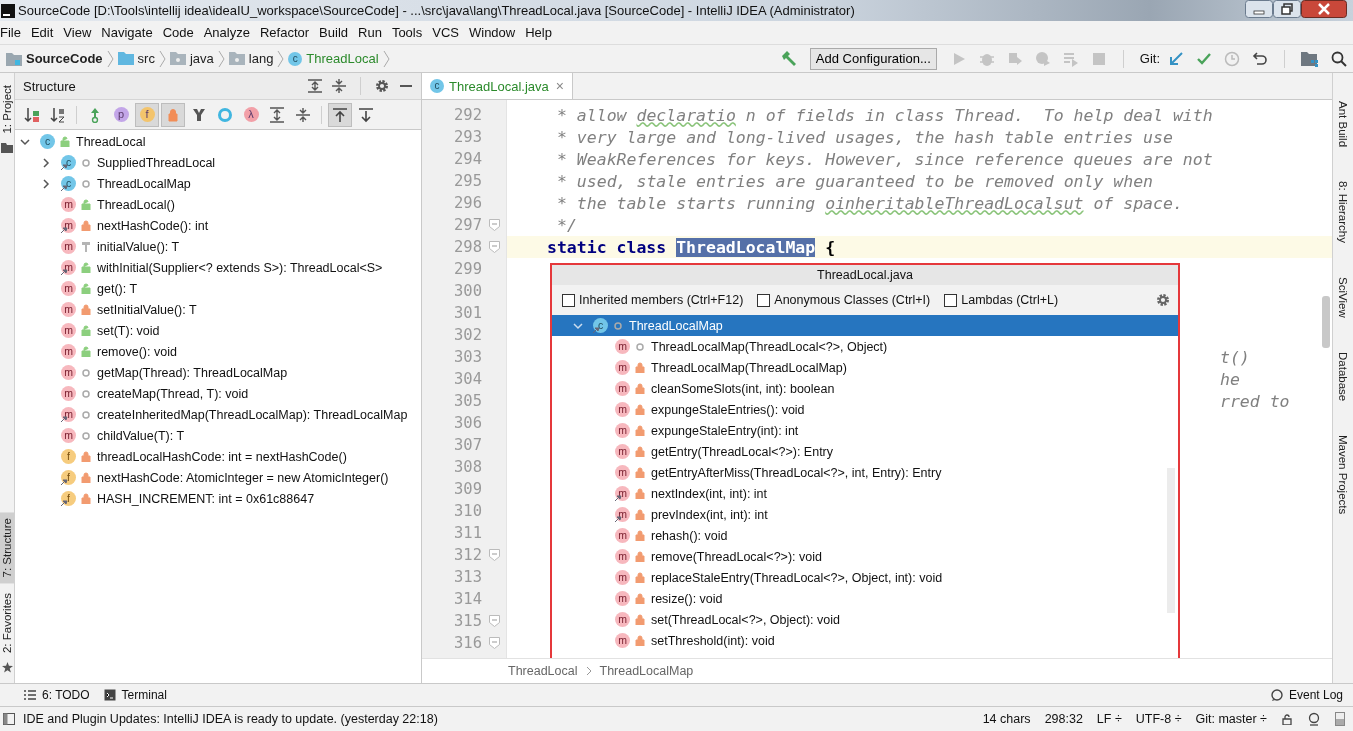 This screenshot has width=1353, height=731. Describe the element at coordinates (339, 86) in the screenshot. I see `collapse-all-icon` at that location.